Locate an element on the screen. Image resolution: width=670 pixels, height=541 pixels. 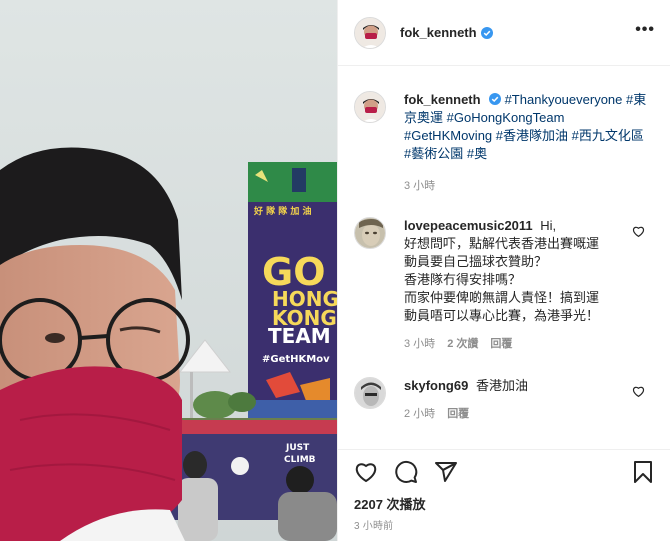
banner-title-4: TEAM is located at coordinates (299, 336).